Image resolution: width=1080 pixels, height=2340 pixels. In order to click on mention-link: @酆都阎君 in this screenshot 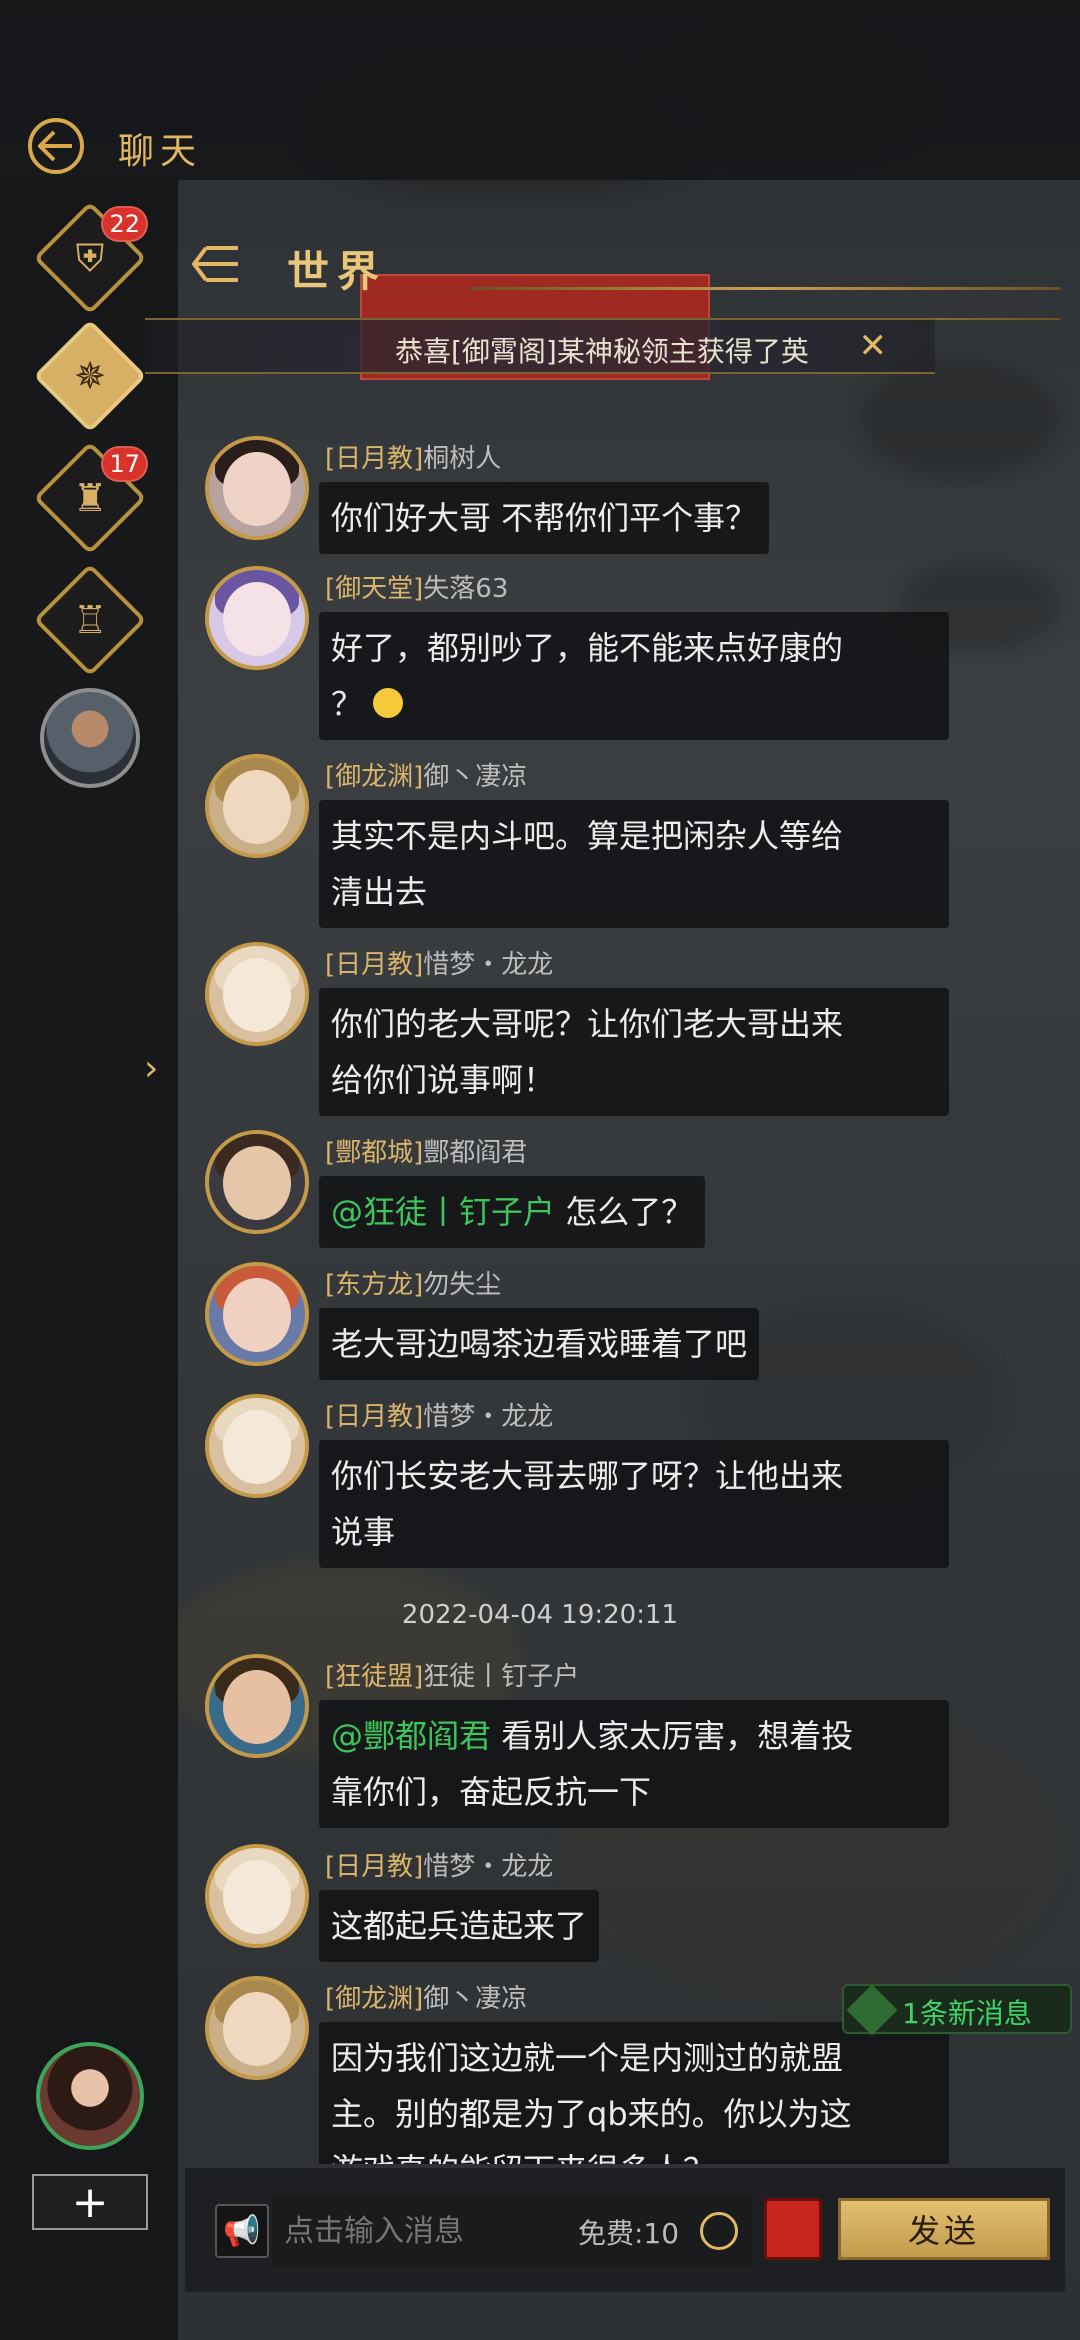, I will do `click(411, 1736)`.